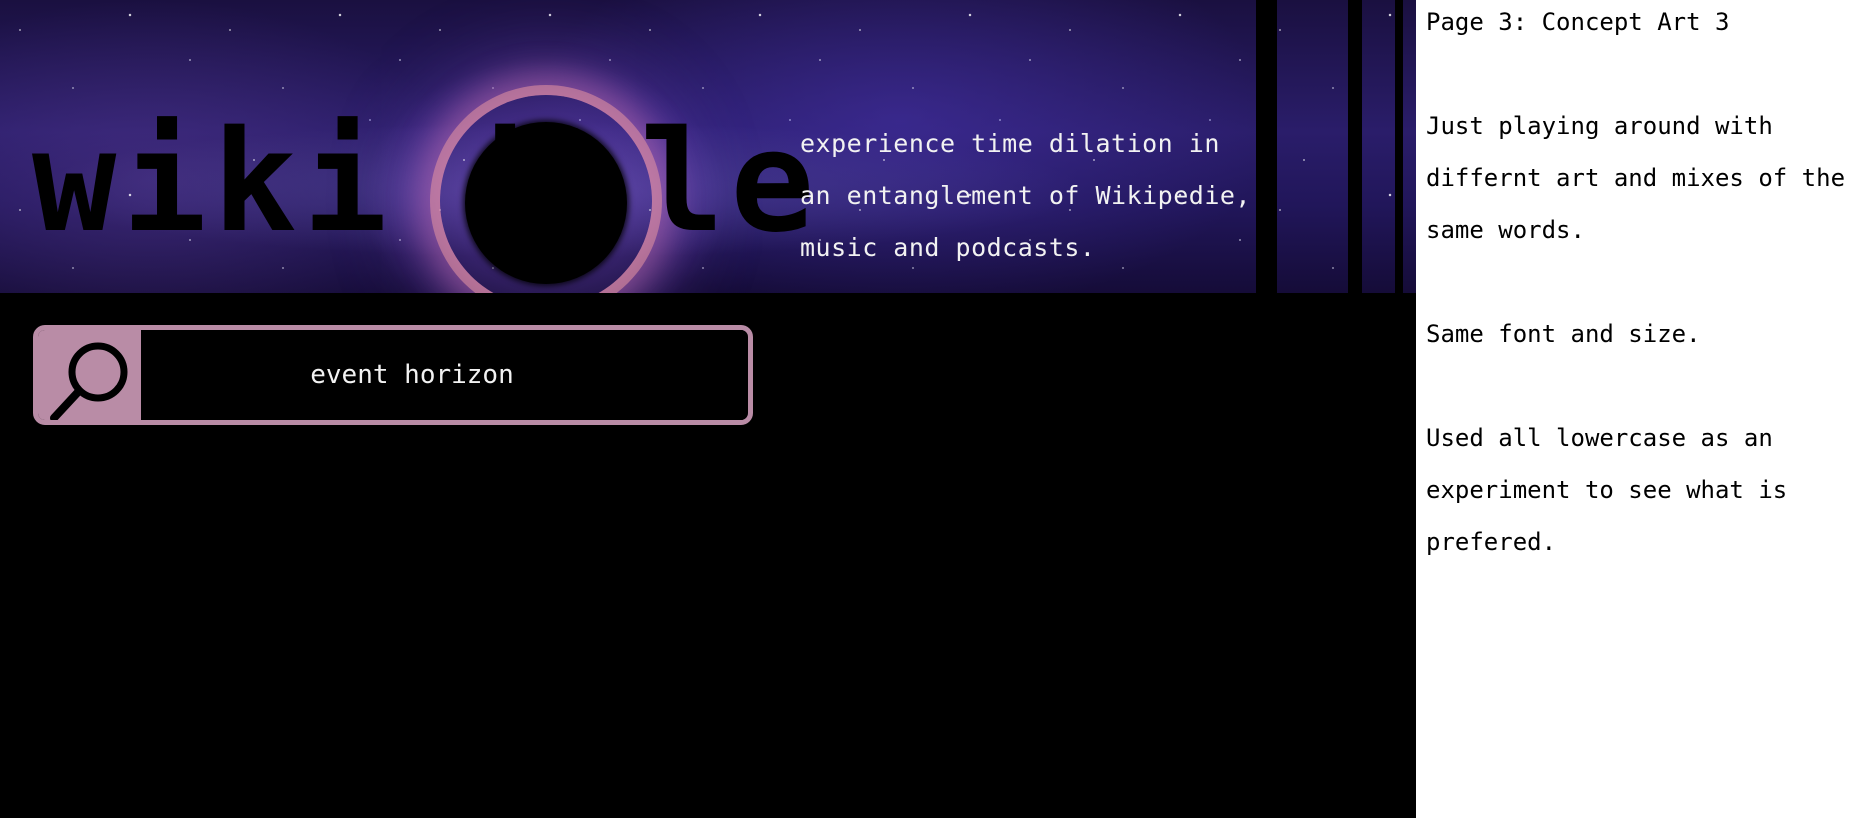  What do you see at coordinates (1578, 22) in the screenshot?
I see `notes-title: Page 3: Concept Art 3` at bounding box center [1578, 22].